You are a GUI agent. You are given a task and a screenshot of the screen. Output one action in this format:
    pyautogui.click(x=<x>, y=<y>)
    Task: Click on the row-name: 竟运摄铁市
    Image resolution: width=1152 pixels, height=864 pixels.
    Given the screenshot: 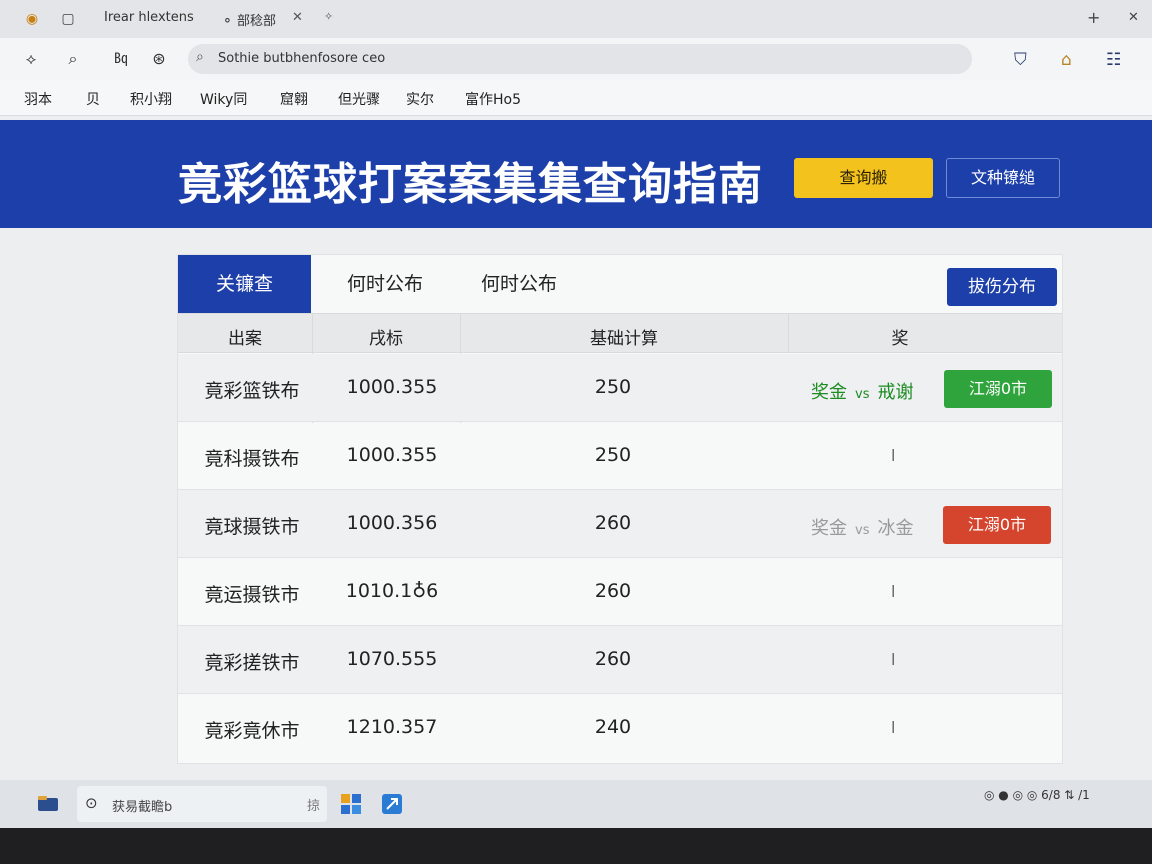 What is the action you would take?
    pyautogui.click(x=252, y=595)
    